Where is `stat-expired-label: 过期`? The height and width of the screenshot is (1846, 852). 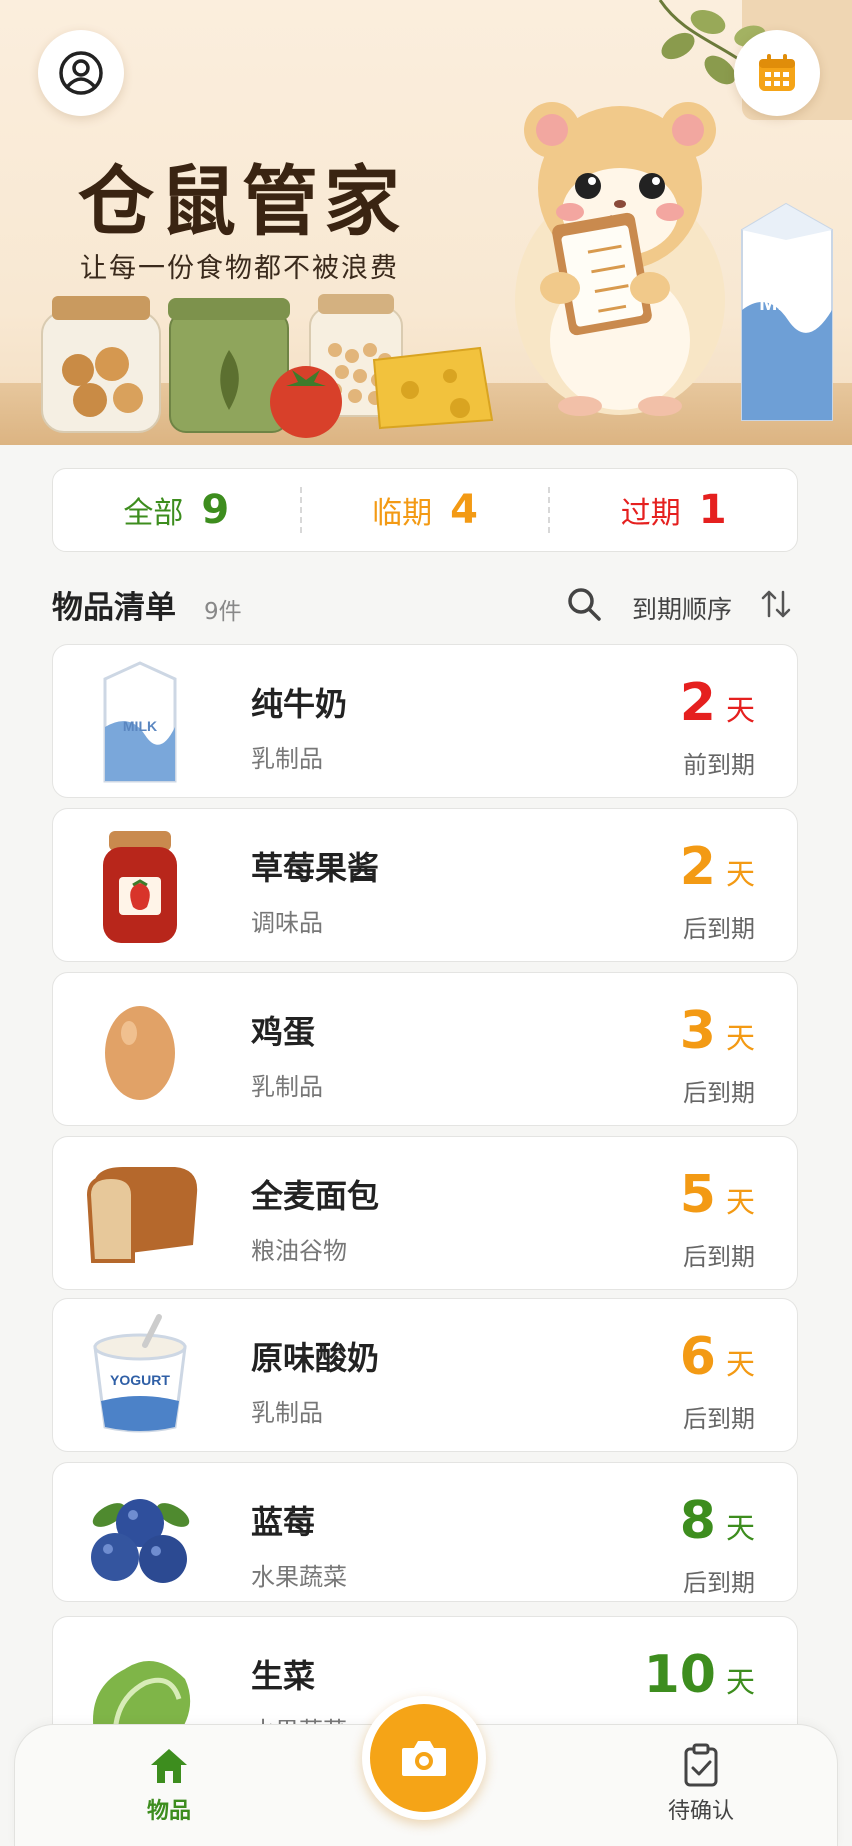
stat-expired-label: 过期 is located at coordinates (650, 513).